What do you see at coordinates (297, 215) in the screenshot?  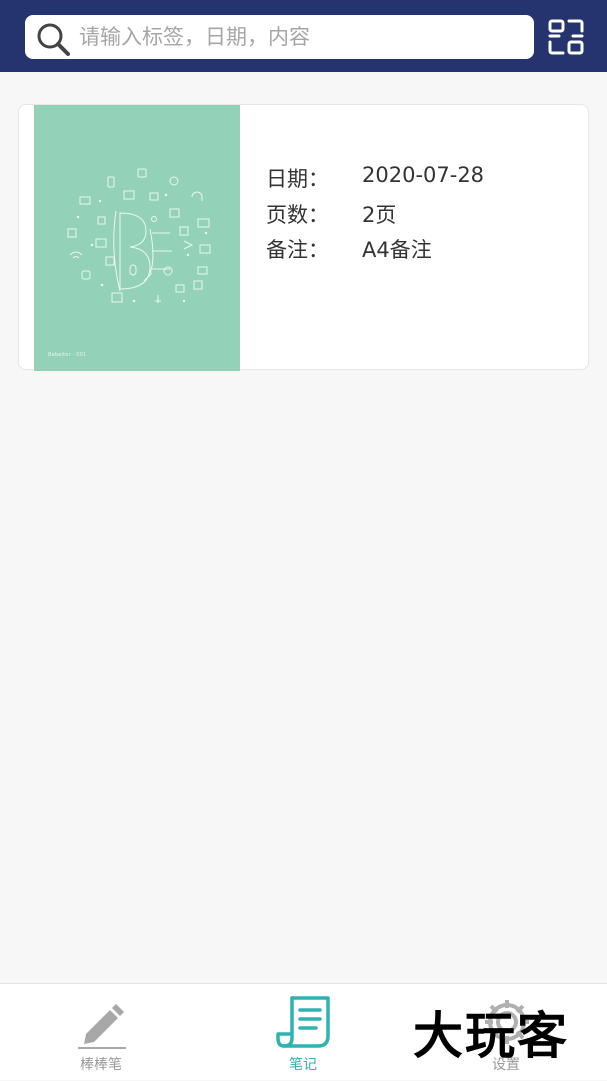 I see `pages-label: 页数：` at bounding box center [297, 215].